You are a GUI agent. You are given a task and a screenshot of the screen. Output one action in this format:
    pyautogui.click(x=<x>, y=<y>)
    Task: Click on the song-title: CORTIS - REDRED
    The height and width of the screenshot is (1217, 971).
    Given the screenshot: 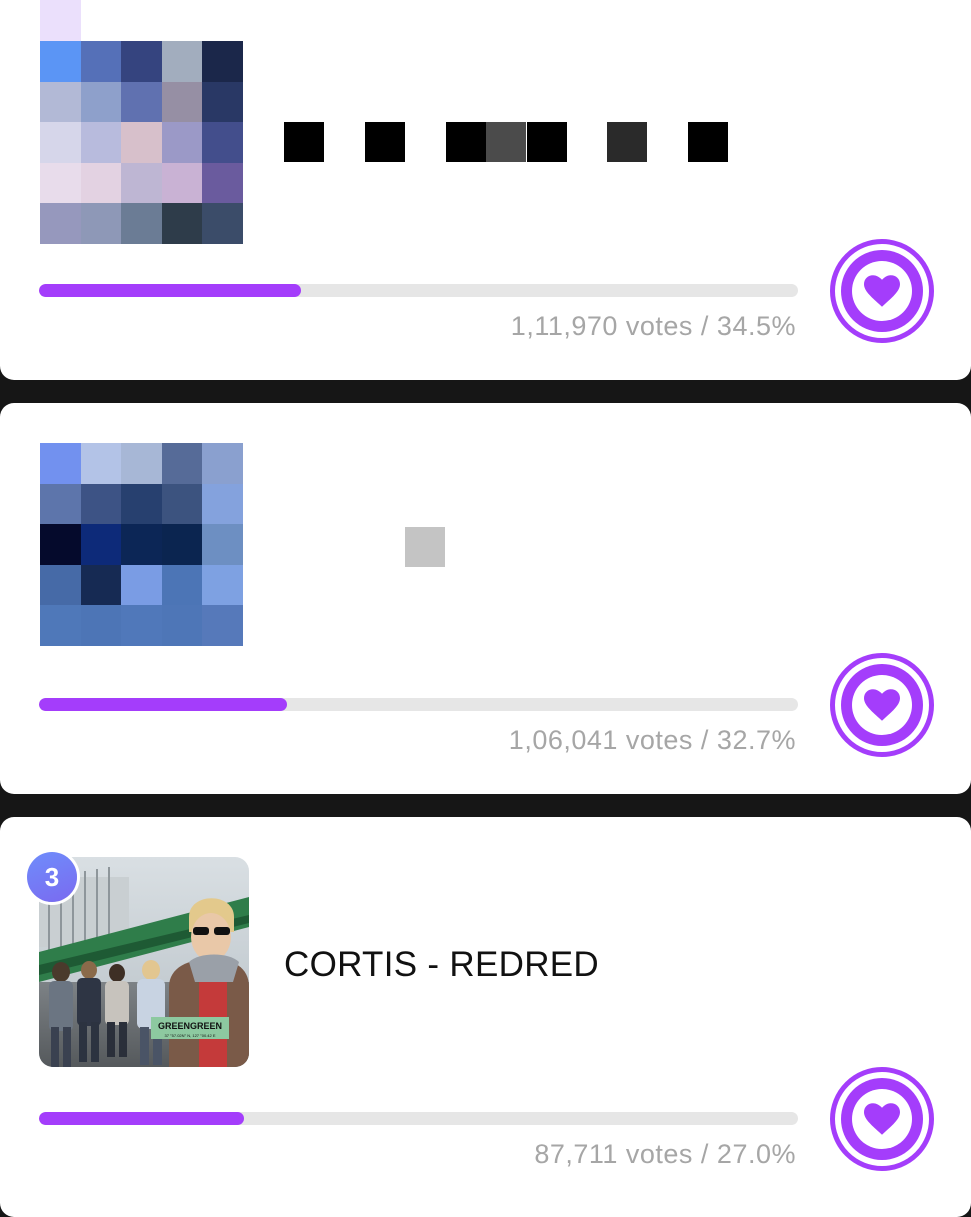 What is the action you would take?
    pyautogui.click(x=441, y=964)
    